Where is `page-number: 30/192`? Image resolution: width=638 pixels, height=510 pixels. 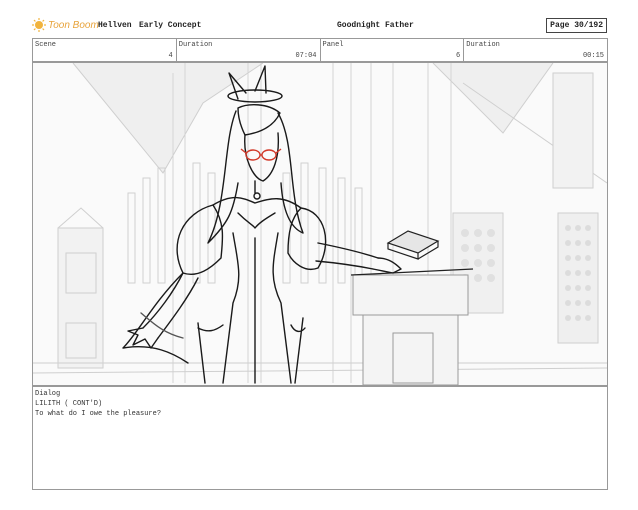
page-number: 30/192 is located at coordinates (588, 25).